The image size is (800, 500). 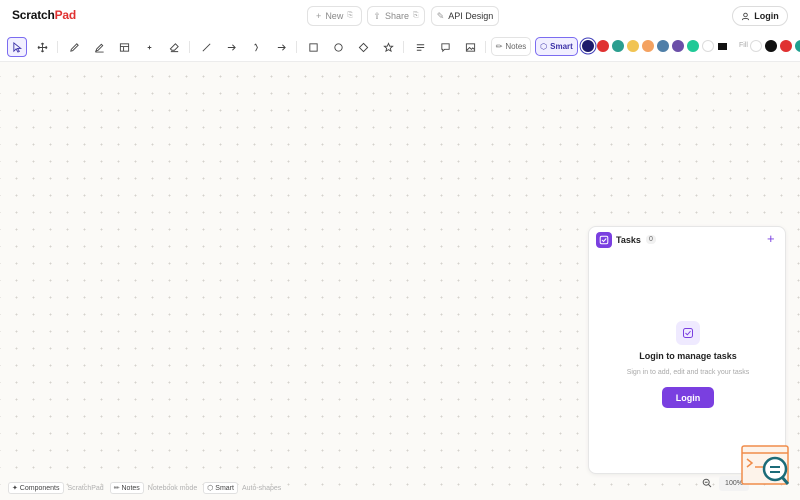 I want to click on line-icon, so click(x=206, y=47).